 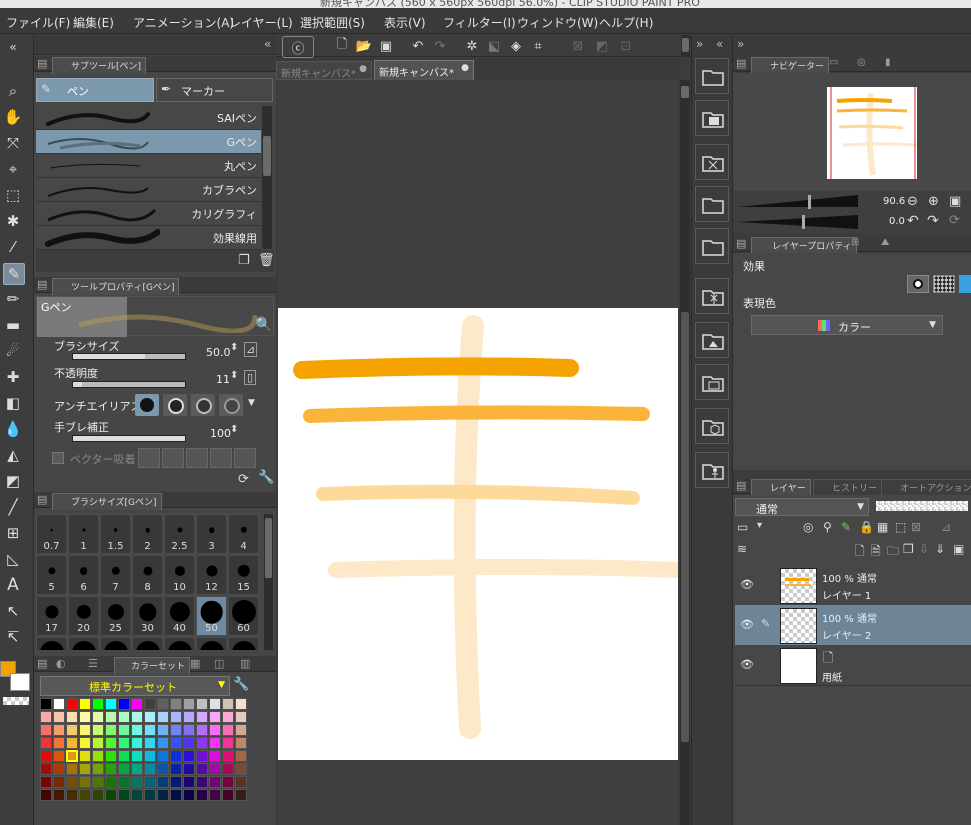 I want to click on brush-size-cell: 15, so click(x=243, y=575).